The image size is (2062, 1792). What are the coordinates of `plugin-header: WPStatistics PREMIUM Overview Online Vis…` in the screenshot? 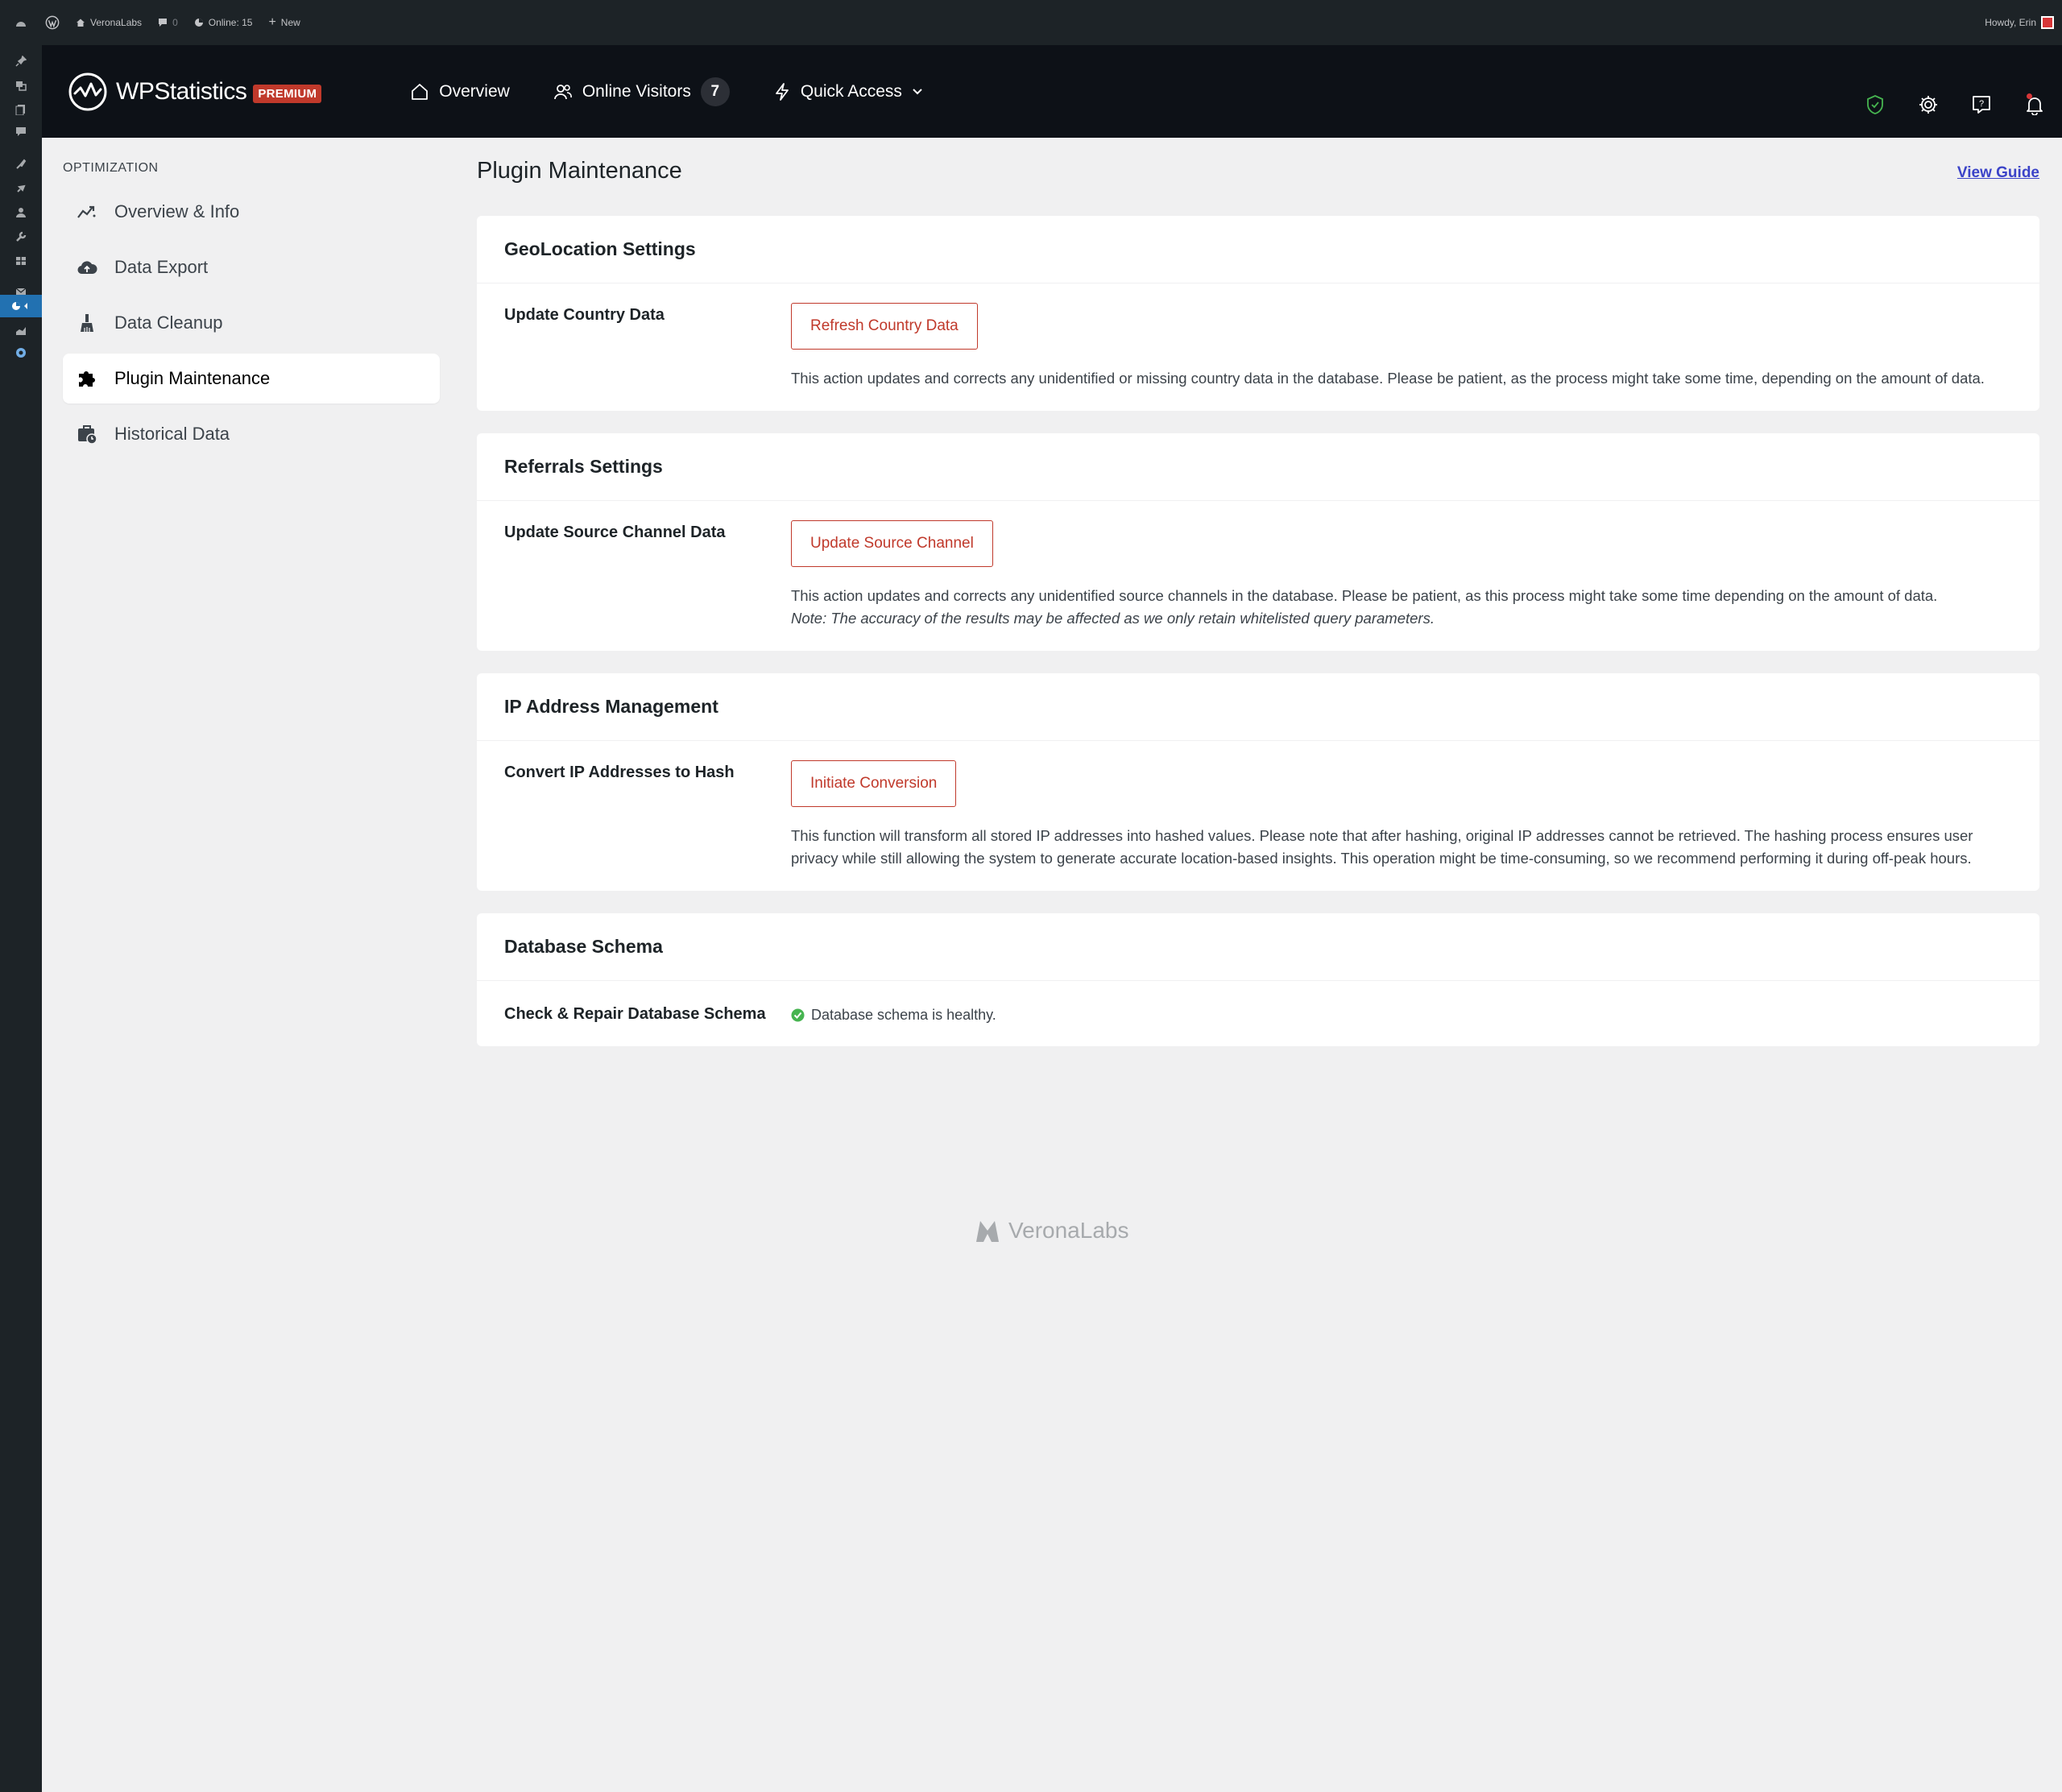 It's located at (1052, 91).